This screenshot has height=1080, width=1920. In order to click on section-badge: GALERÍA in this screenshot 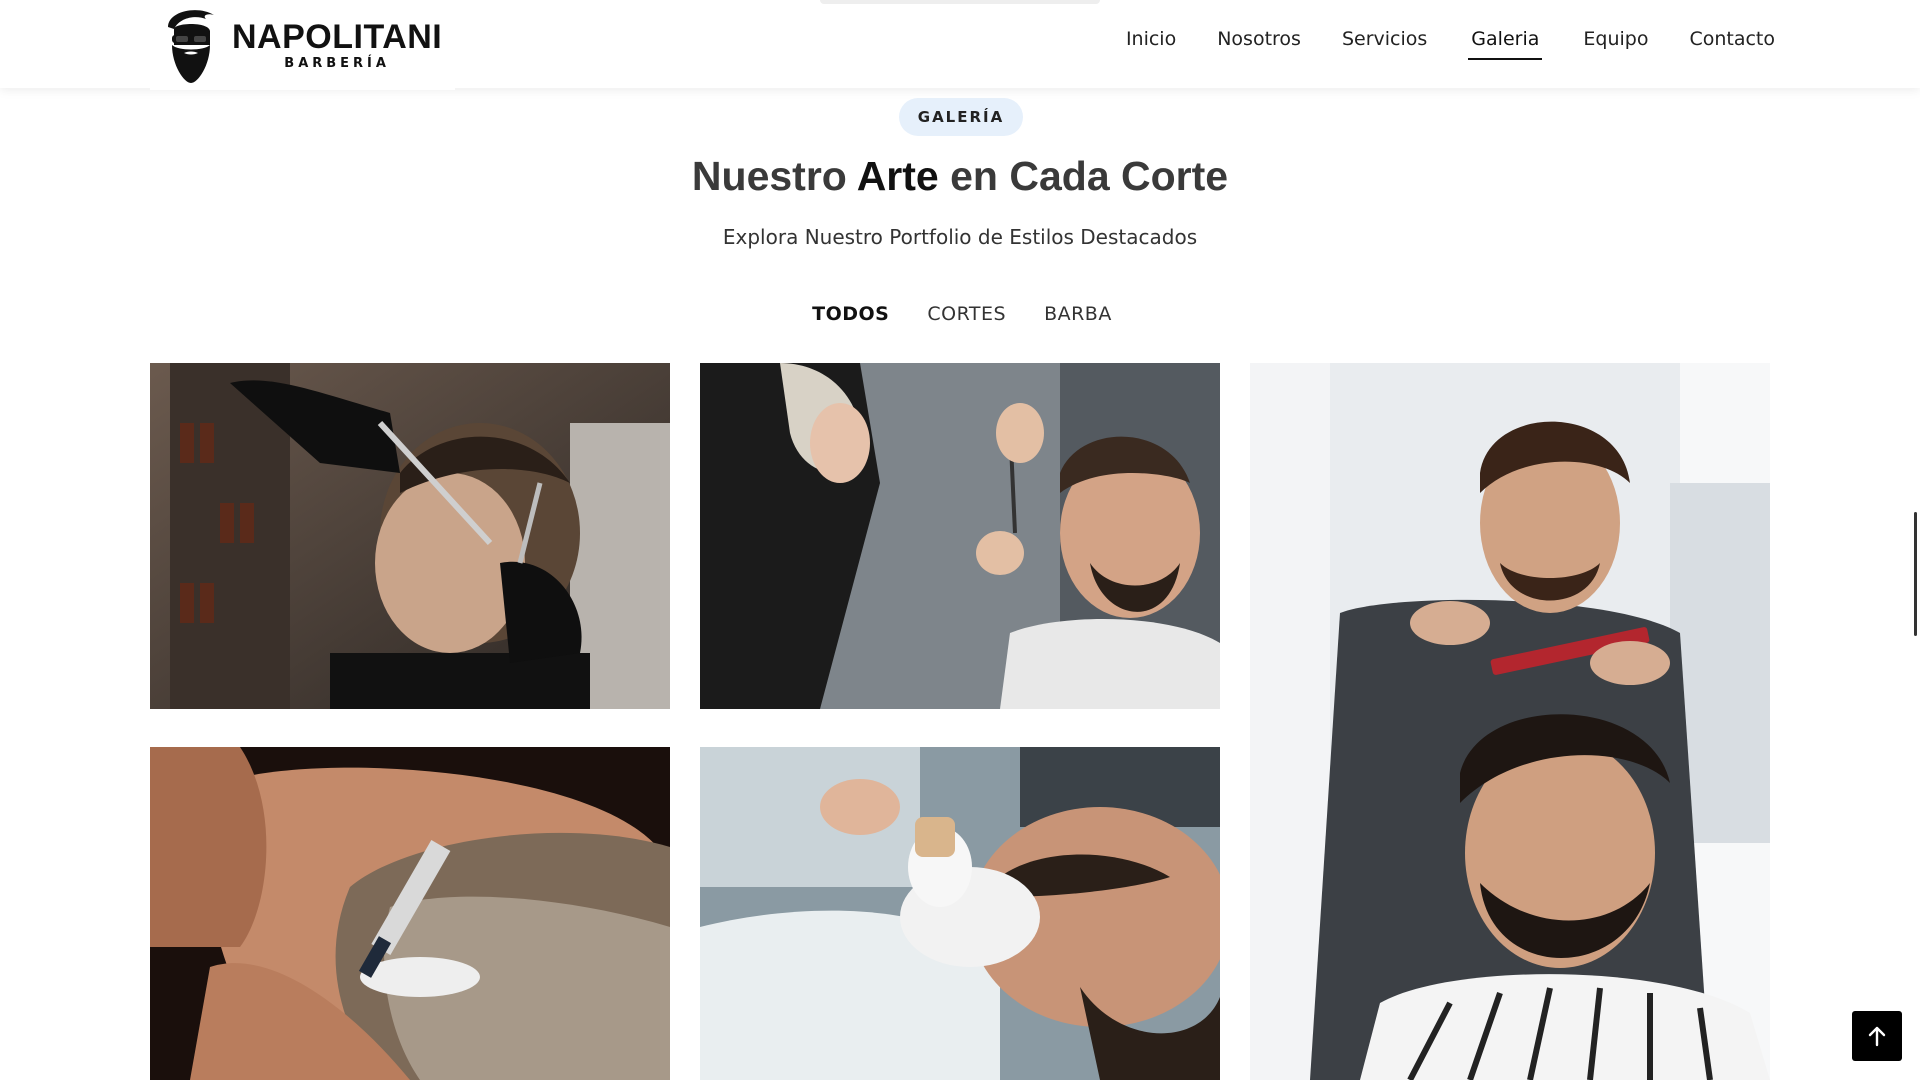, I will do `click(961, 117)`.